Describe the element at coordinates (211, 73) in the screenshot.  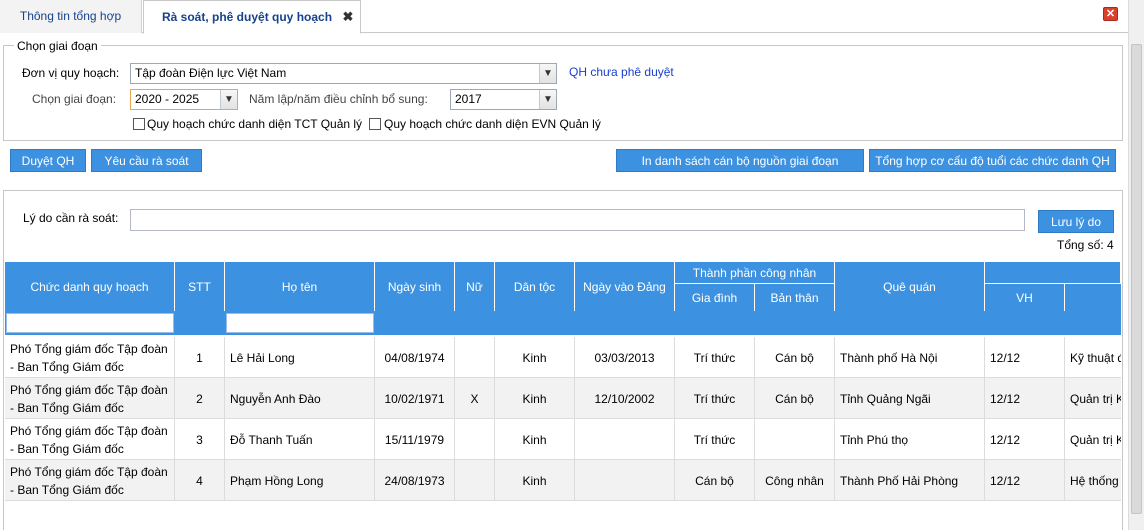
I see `unit-select-value: Tập đoàn Điện lực Việt Nam` at that location.